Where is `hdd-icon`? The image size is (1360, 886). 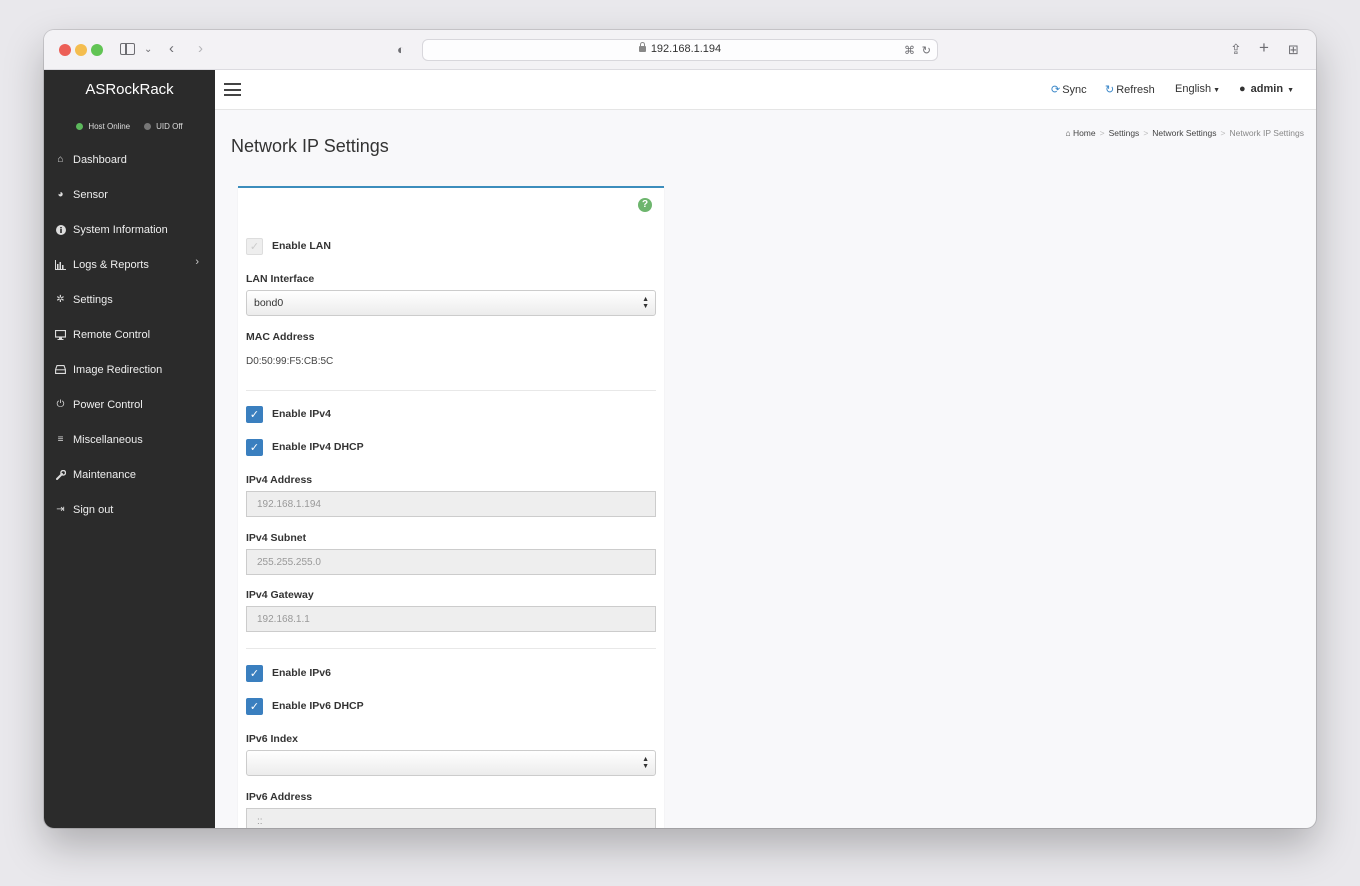 hdd-icon is located at coordinates (60, 369).